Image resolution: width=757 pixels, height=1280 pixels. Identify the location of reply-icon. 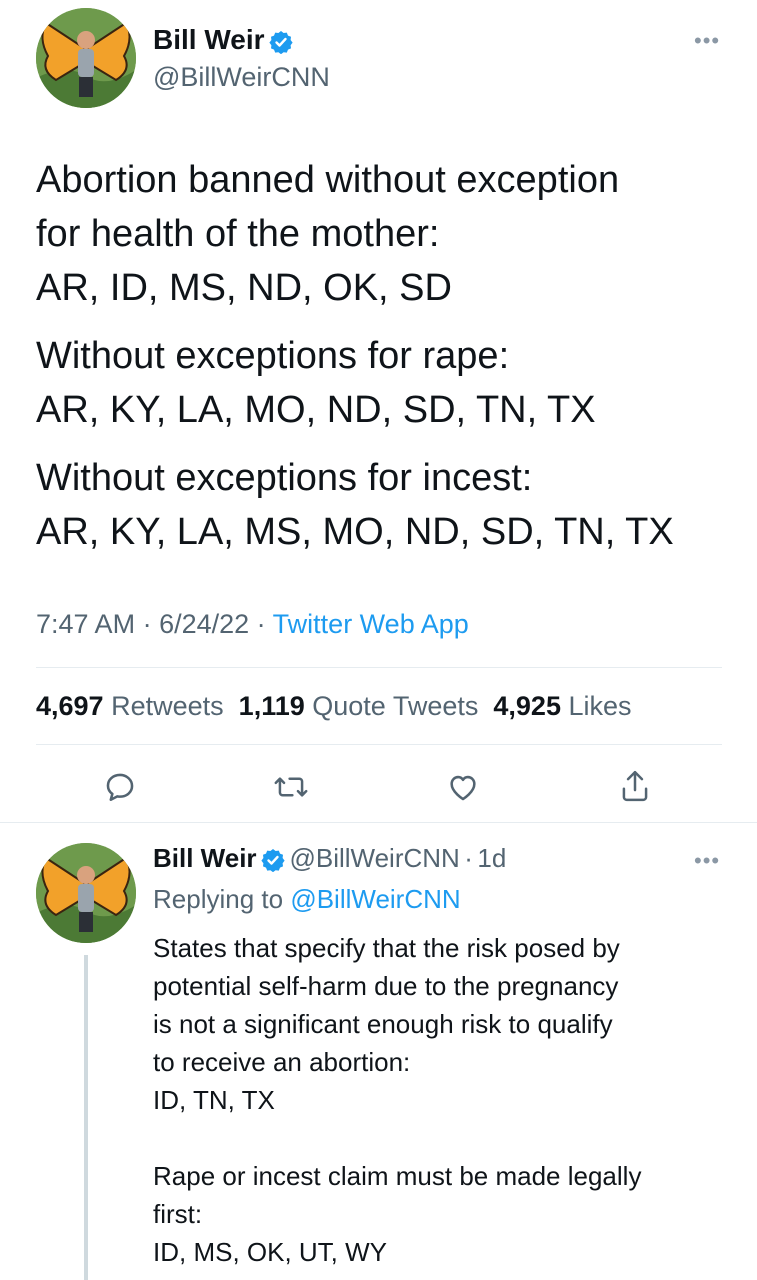
(120, 787).